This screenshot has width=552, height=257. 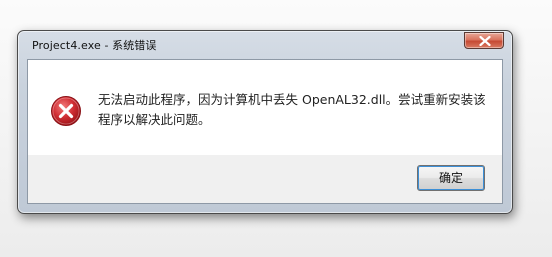 I want to click on close-icon, so click(x=485, y=41).